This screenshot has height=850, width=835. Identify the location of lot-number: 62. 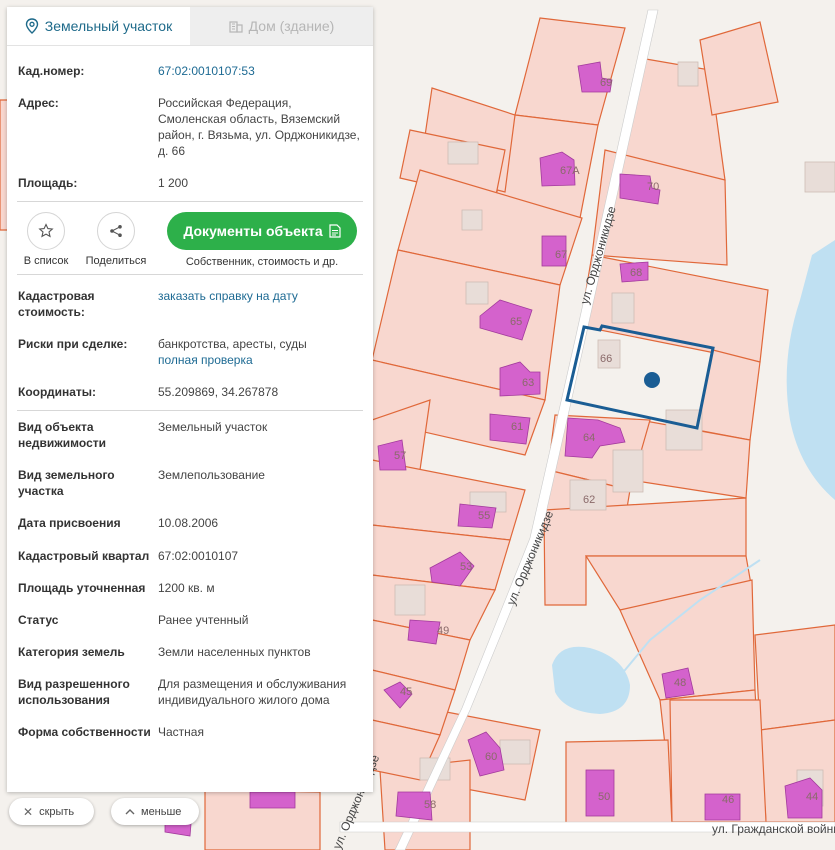
(589, 500).